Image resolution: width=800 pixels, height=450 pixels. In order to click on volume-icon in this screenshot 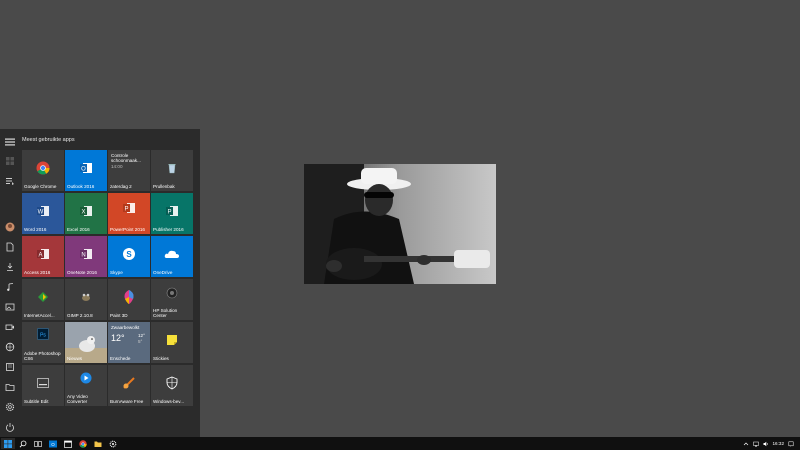, I will do `click(766, 444)`.